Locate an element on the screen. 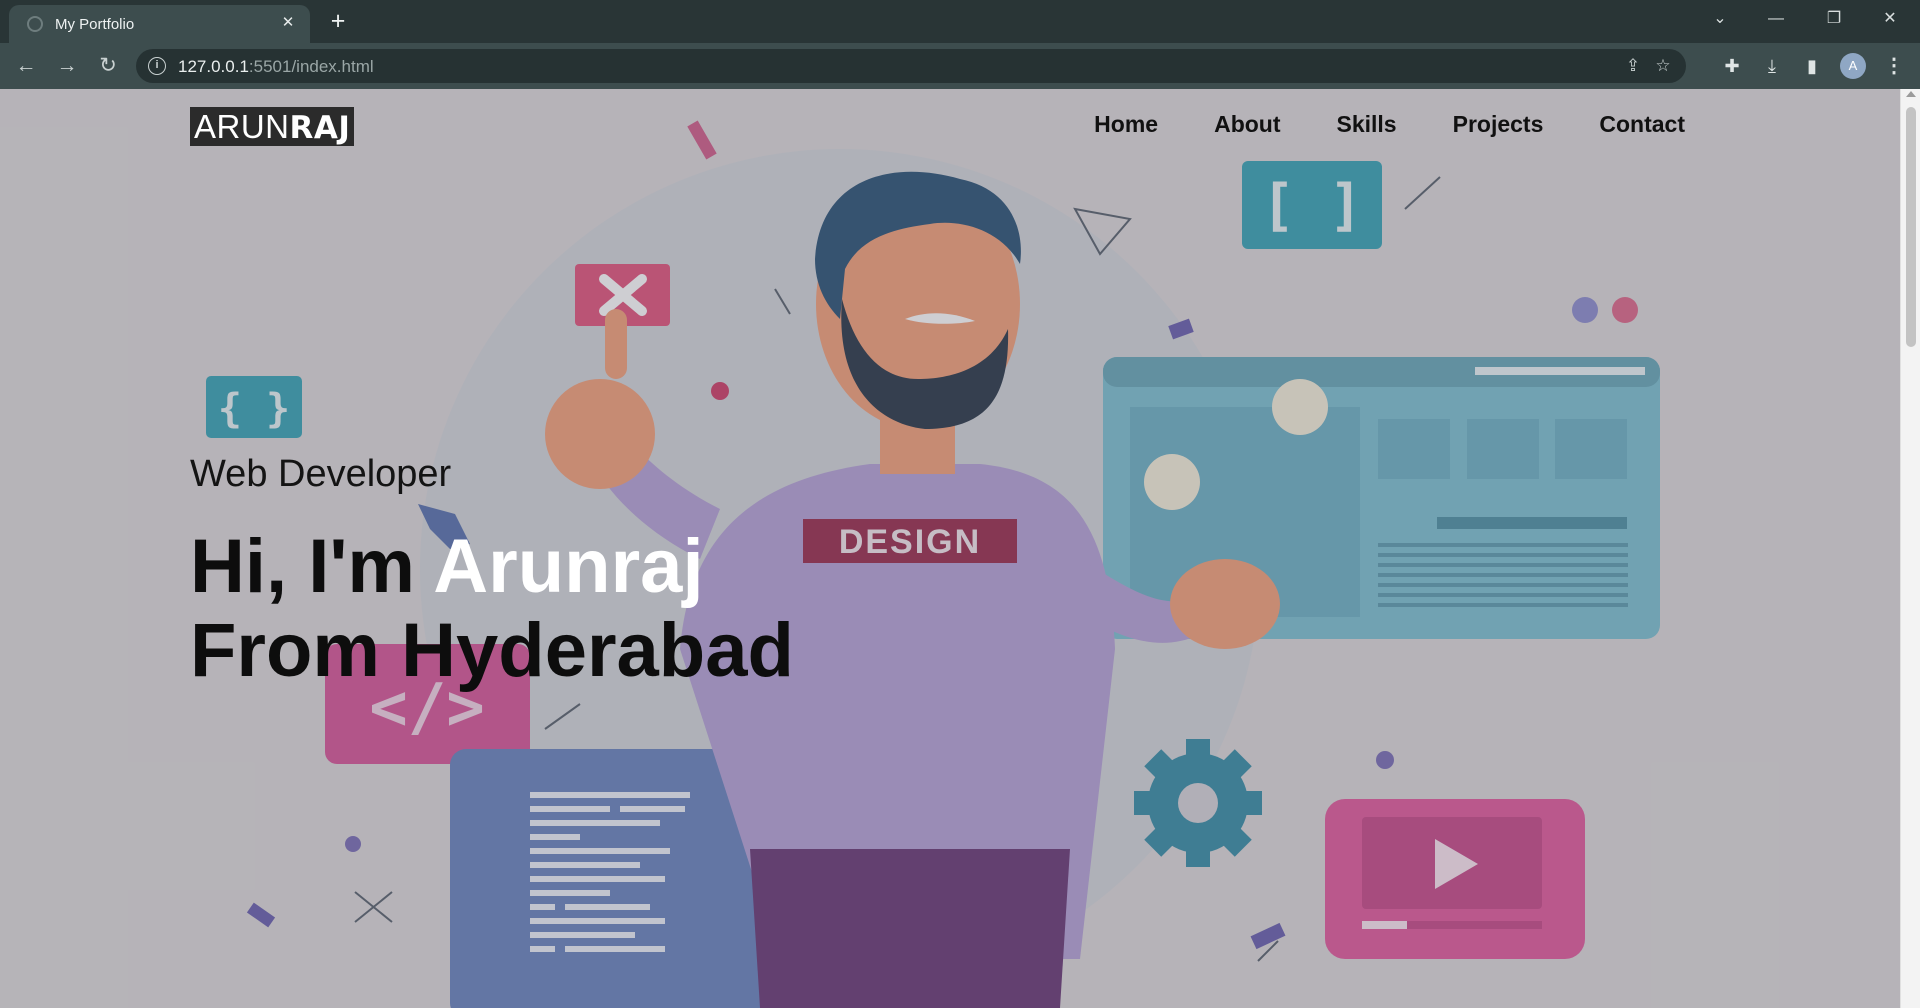 Image resolution: width=1920 pixels, height=1008 pixels. main-nav: Home About Skills Projects Contact is located at coordinates (1389, 124).